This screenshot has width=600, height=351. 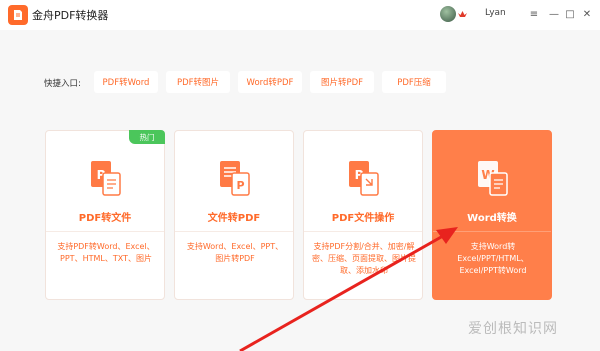 What do you see at coordinates (364, 258) in the screenshot?
I see `card-description: 支持PDF分割/合并、加密/解密、压缩、页面提取、图片提取、添加水印` at bounding box center [364, 258].